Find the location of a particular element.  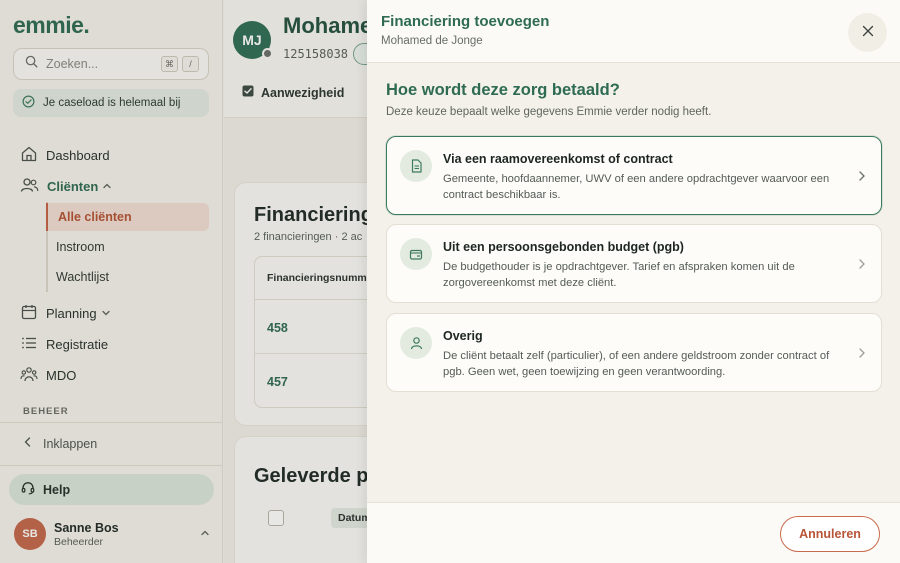

drawer-header: Financiering toevoegen Mohamed de Jonge is located at coordinates (633, 31).